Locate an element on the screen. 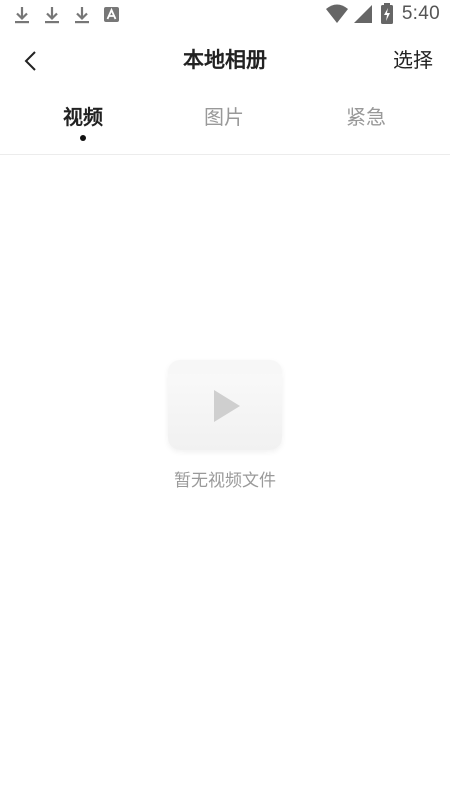 The width and height of the screenshot is (450, 800). tab-emergency: 紧急 is located at coordinates (366, 117).